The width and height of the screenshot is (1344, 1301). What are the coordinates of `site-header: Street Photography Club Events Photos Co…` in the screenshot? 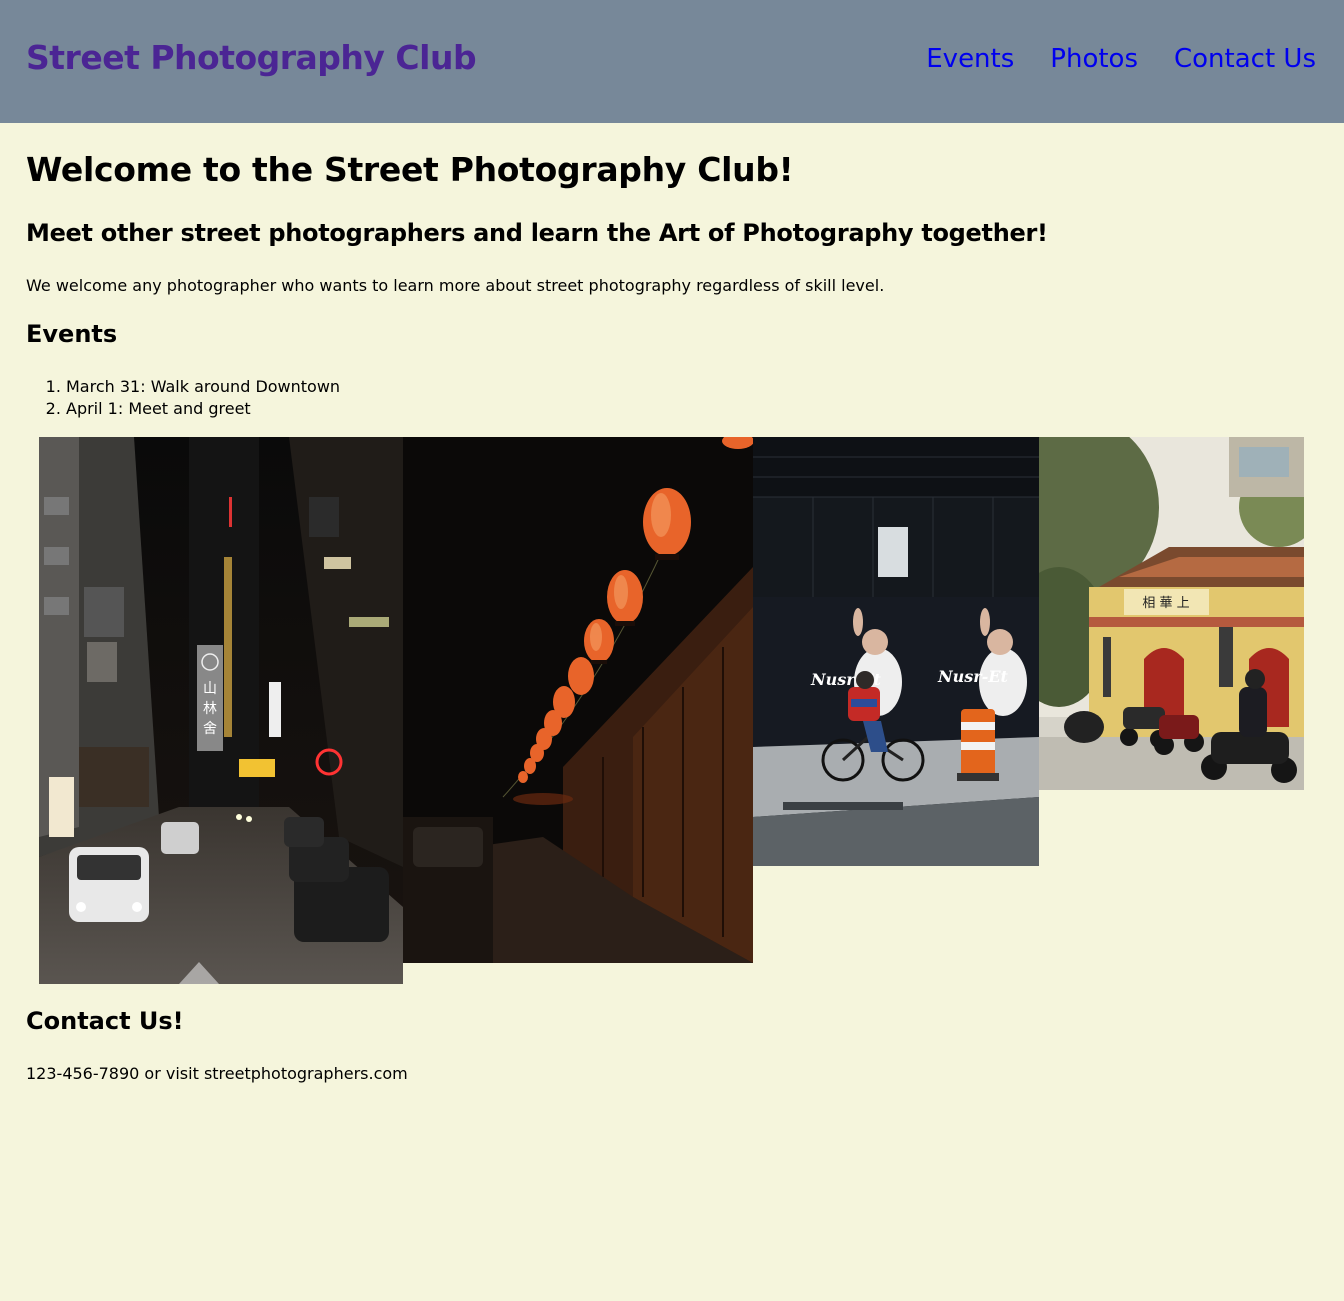 It's located at (672, 61).